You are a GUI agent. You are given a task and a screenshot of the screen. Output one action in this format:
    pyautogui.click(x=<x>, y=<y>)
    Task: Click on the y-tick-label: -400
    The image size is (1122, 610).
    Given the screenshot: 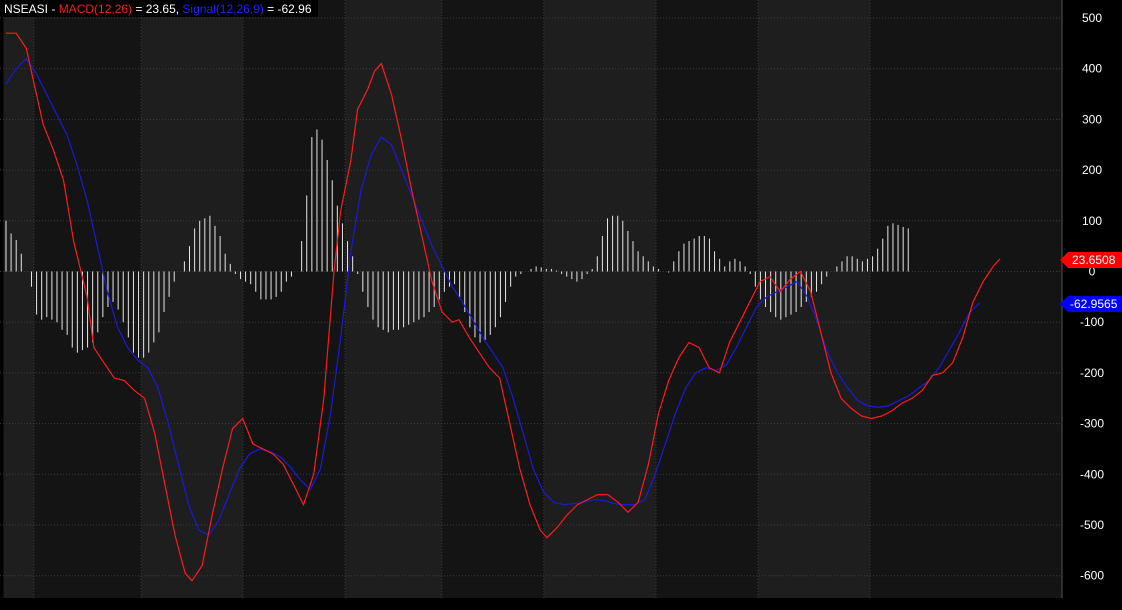 What is the action you would take?
    pyautogui.click(x=1092, y=474)
    